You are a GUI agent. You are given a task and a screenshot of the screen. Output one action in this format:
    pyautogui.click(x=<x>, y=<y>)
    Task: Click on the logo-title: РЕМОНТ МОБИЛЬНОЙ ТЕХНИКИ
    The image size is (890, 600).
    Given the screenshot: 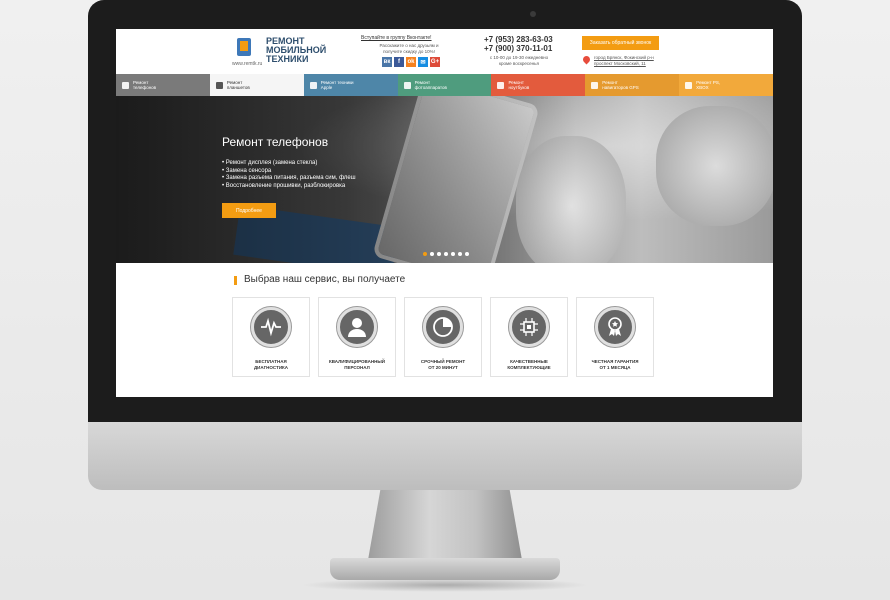 What is the action you would take?
    pyautogui.click(x=296, y=50)
    